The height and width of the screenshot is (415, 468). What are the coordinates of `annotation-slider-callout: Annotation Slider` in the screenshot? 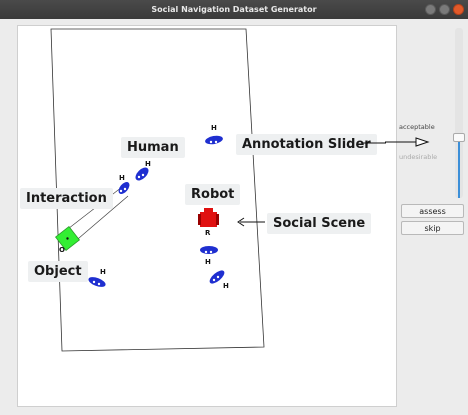 It's located at (306, 144).